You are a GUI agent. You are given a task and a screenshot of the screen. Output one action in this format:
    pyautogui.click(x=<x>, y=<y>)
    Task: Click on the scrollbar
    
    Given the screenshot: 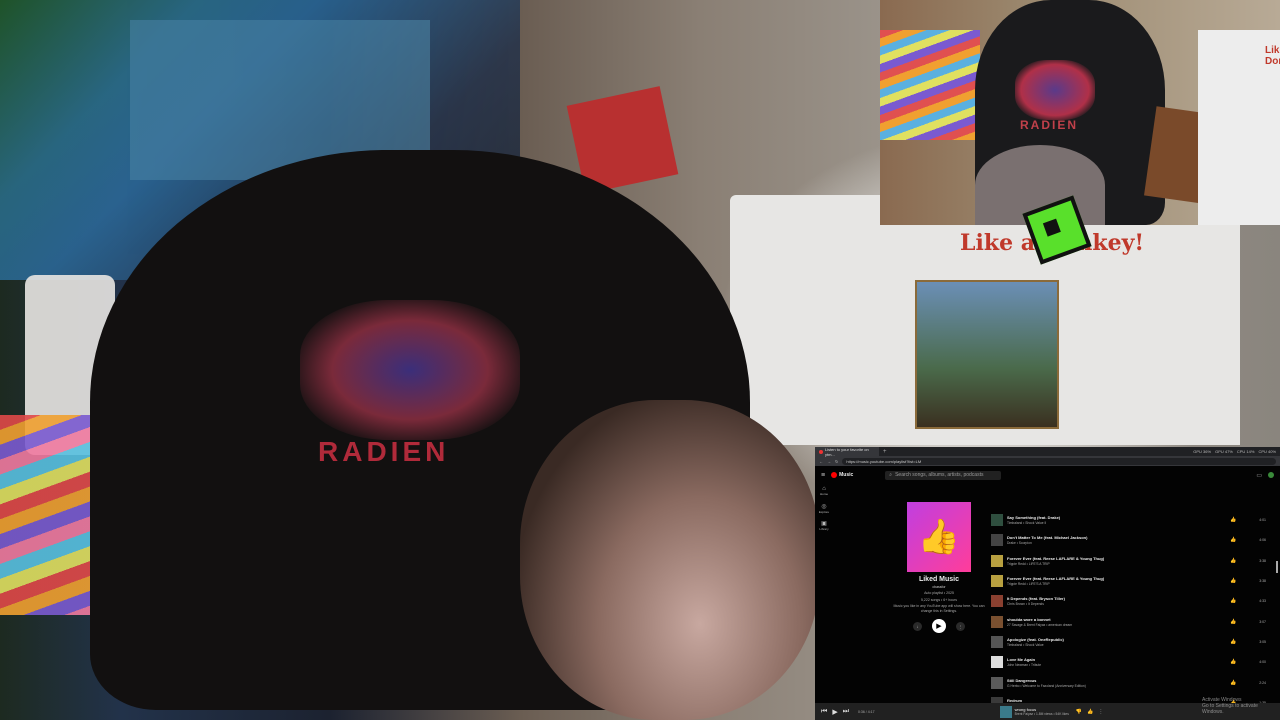 What is the action you would take?
    pyautogui.click(x=1277, y=567)
    